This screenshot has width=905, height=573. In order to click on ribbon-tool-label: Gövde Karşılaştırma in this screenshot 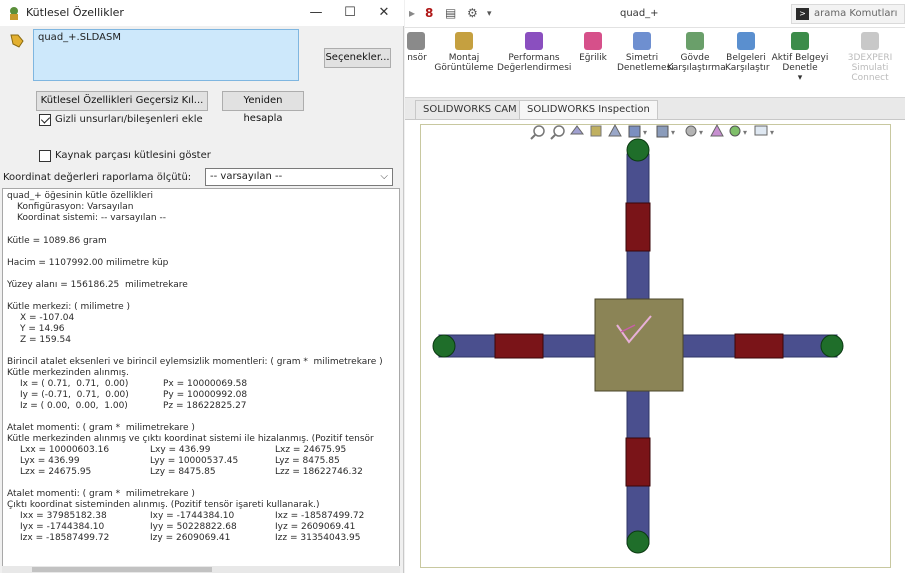, I will do `click(696, 63)`.